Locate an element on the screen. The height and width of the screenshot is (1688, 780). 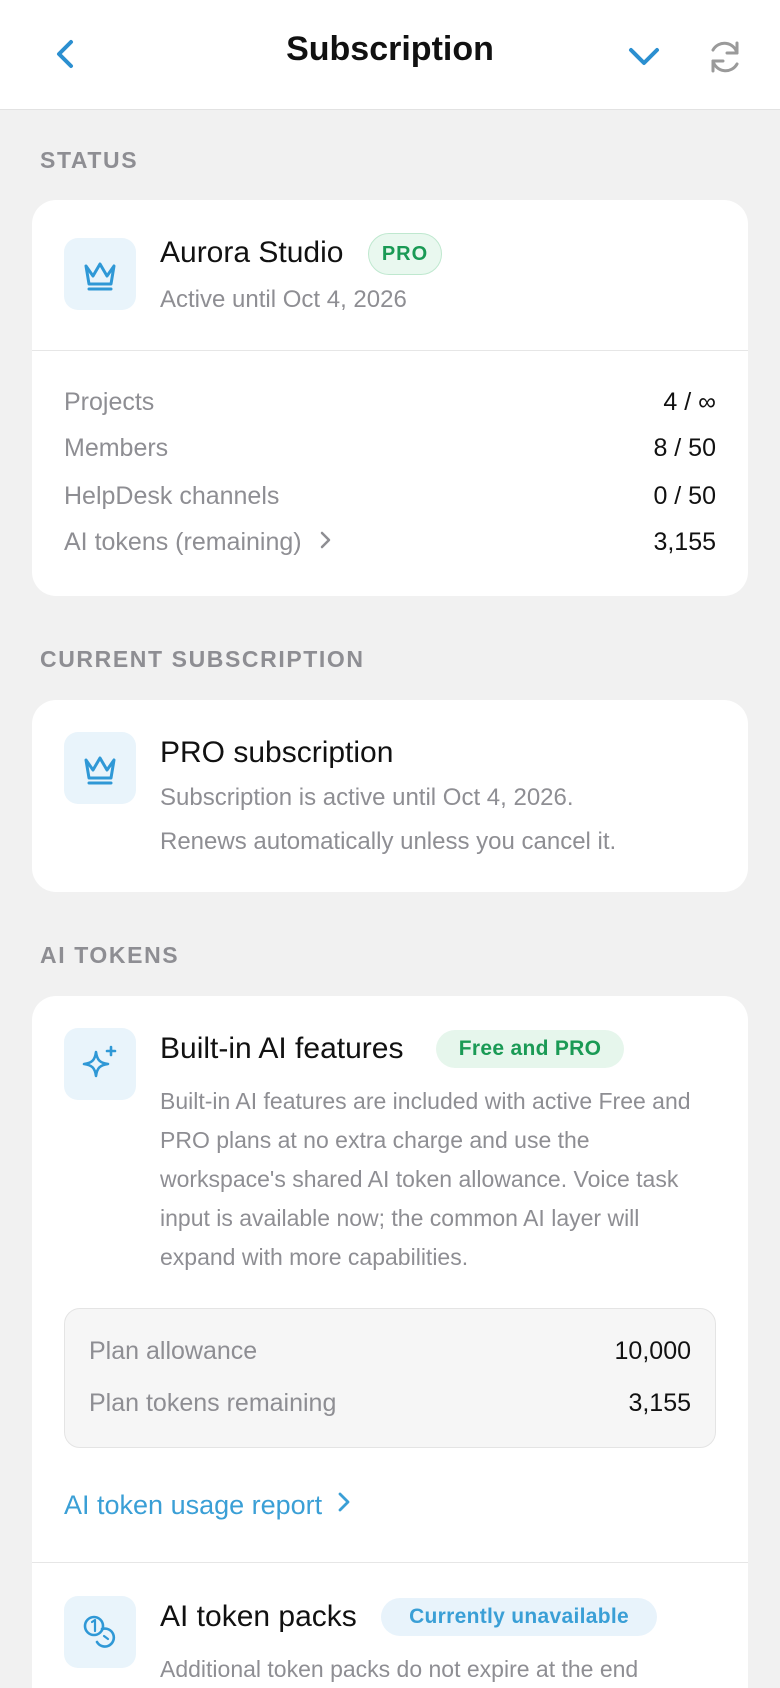
plan-remaining-value: 3,155 is located at coordinates (659, 1403).